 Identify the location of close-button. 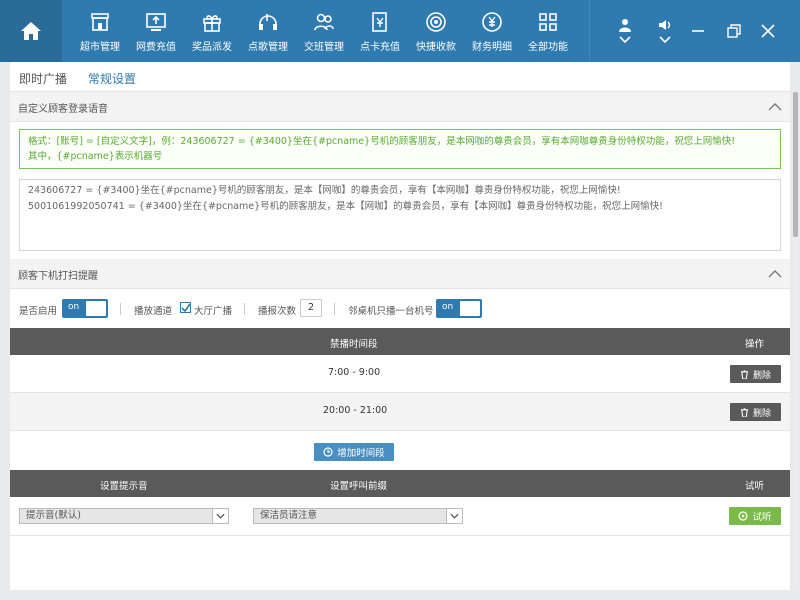
(768, 31).